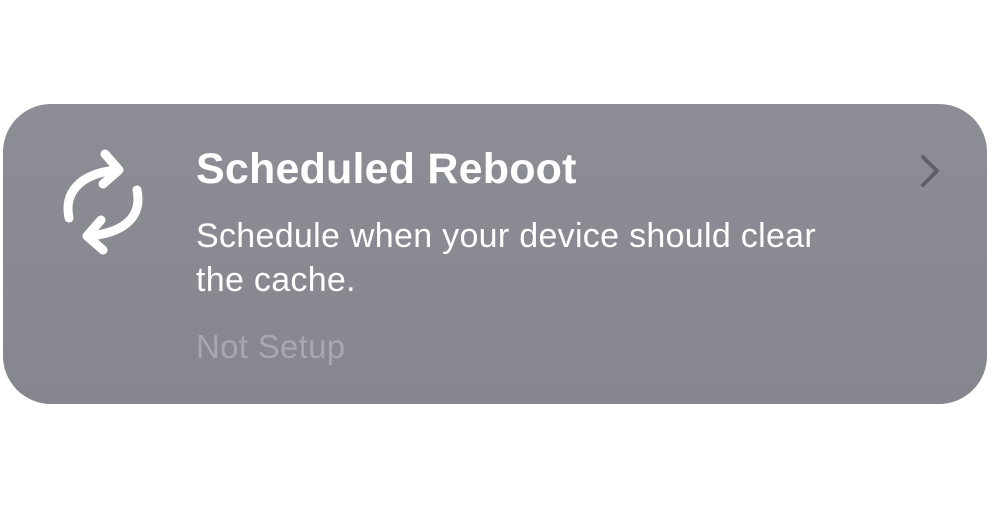 The image size is (990, 510). What do you see at coordinates (103, 200) in the screenshot?
I see `refresh-icon` at bounding box center [103, 200].